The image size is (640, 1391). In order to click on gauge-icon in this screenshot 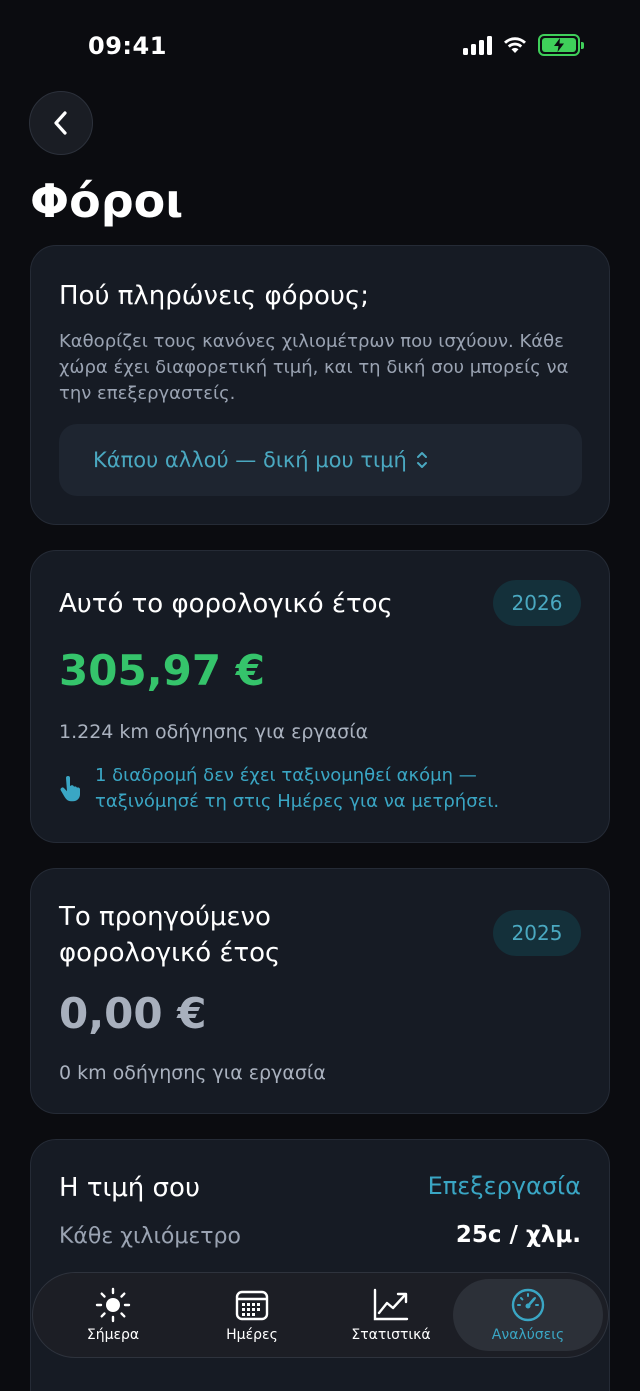, I will do `click(528, 1305)`.